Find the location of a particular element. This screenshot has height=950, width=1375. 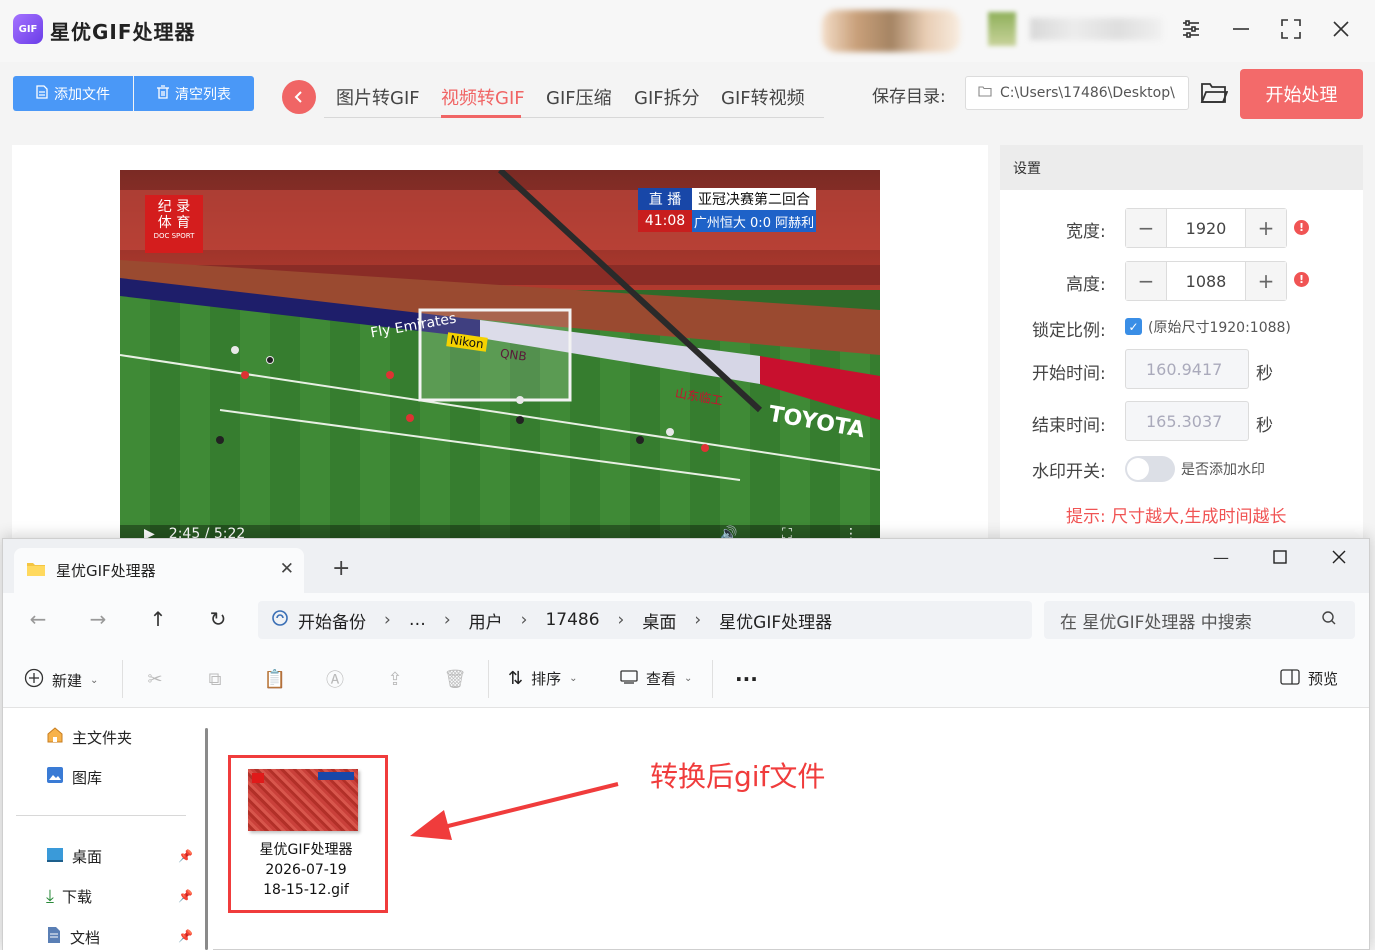

height-warning-icon: ! is located at coordinates (1301, 279).